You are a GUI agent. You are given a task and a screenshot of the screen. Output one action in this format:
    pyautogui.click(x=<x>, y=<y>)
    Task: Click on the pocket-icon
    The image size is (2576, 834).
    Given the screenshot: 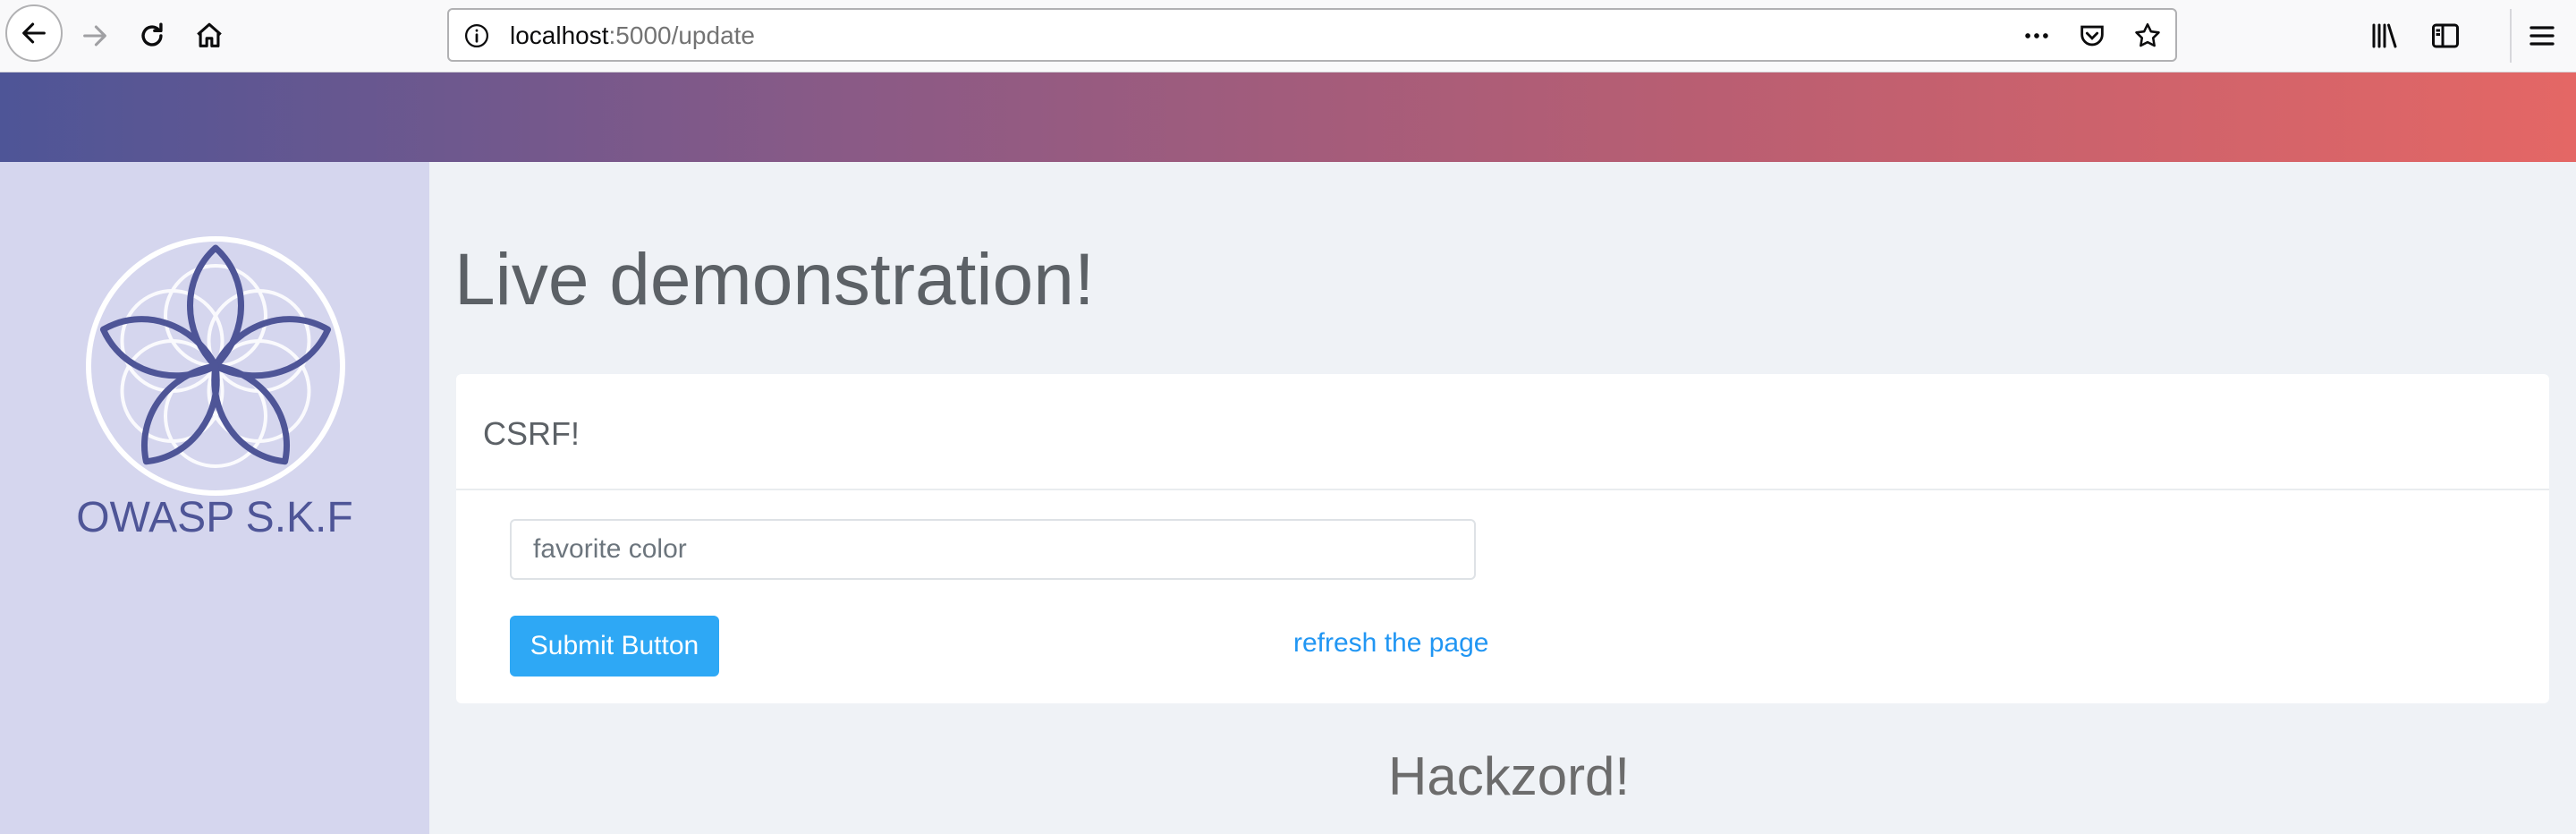 What is the action you would take?
    pyautogui.click(x=2092, y=36)
    